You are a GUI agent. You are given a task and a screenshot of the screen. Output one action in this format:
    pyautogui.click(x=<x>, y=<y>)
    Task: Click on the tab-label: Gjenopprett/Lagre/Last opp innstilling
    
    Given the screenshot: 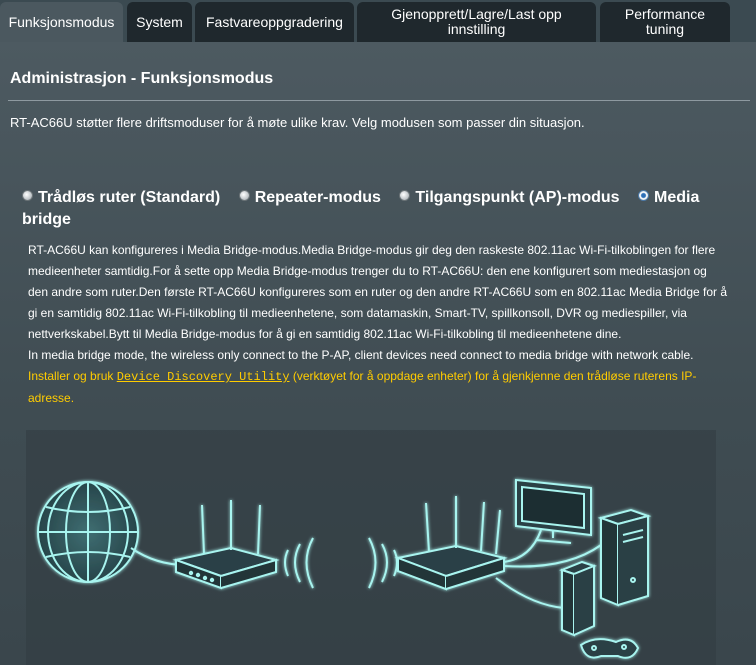 What is the action you would take?
    pyautogui.click(x=476, y=21)
    